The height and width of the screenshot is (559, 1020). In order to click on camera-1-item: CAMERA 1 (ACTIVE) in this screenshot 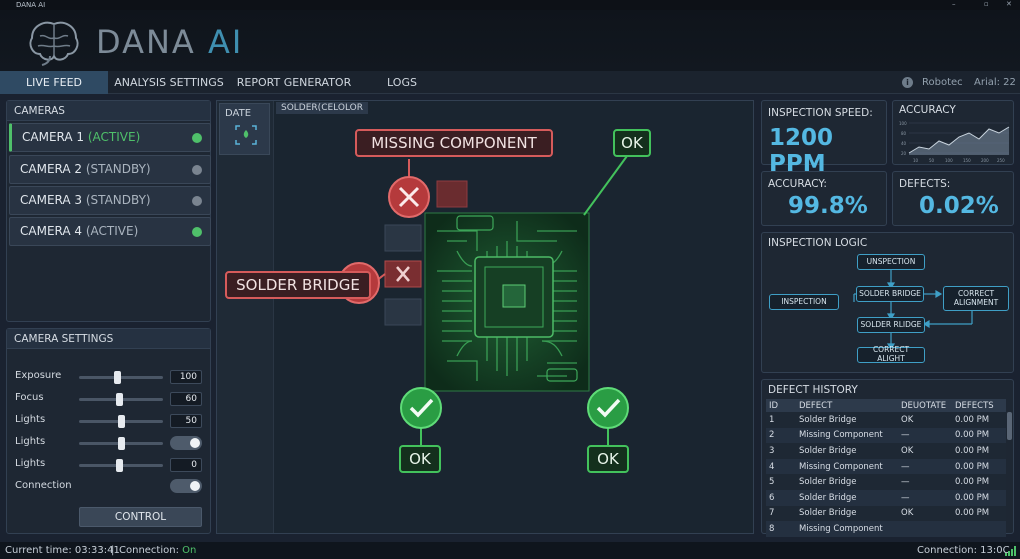, I will do `click(110, 137)`.